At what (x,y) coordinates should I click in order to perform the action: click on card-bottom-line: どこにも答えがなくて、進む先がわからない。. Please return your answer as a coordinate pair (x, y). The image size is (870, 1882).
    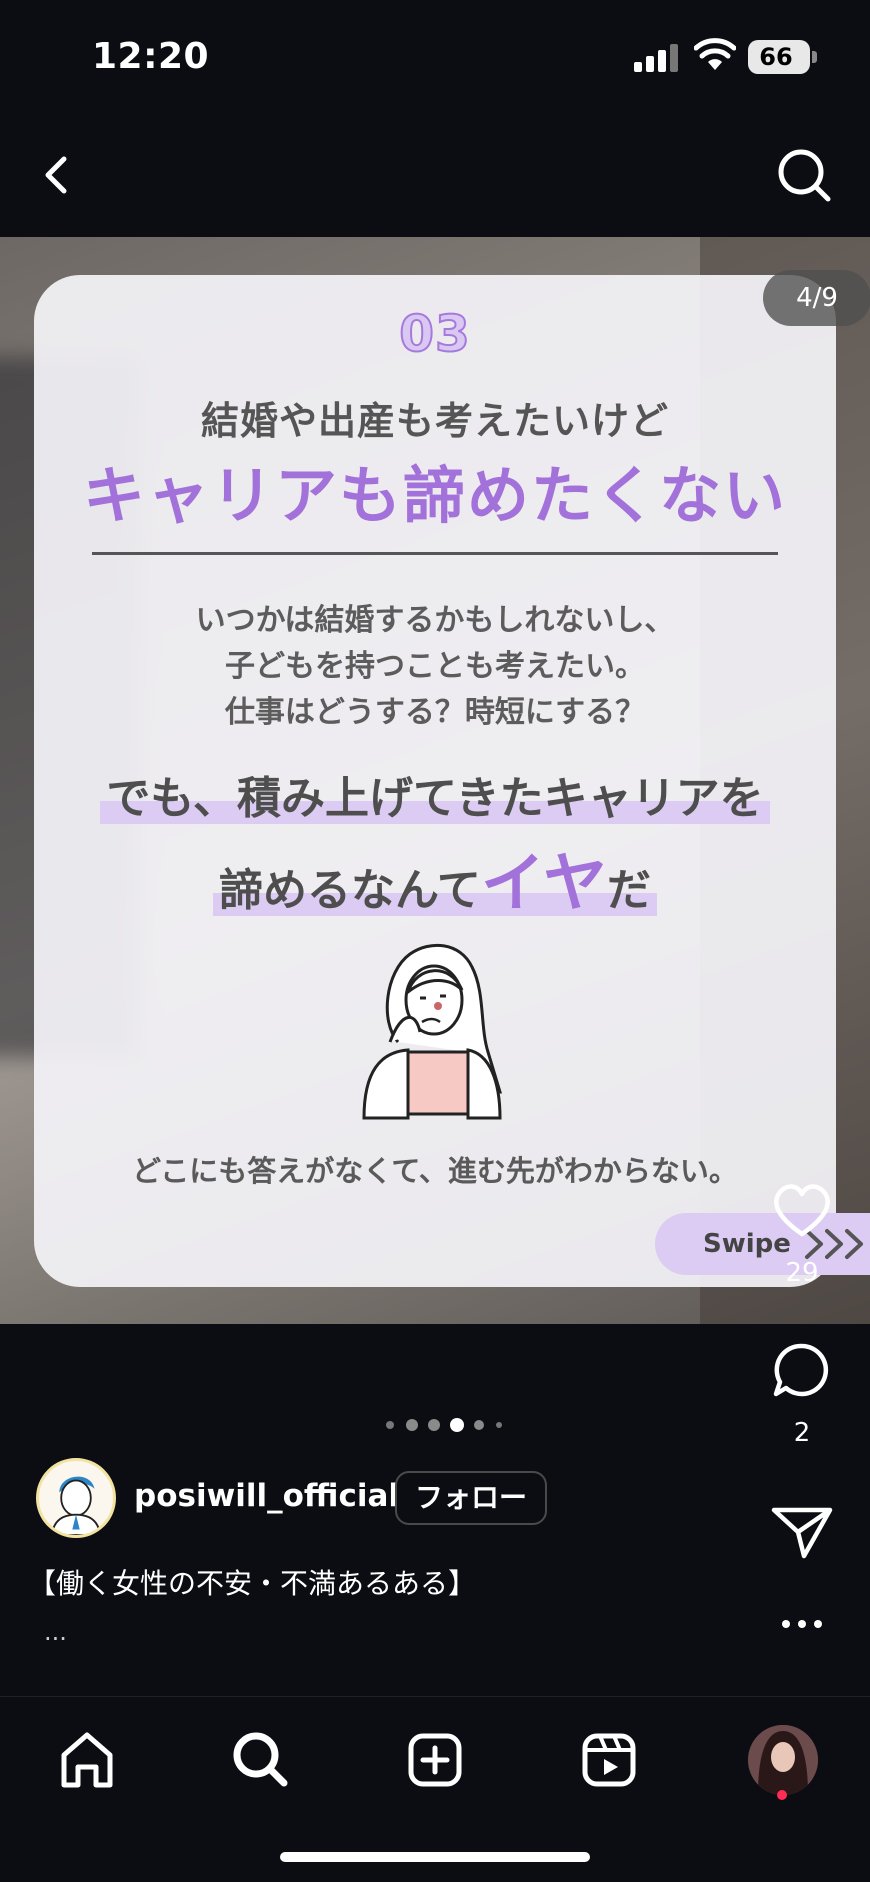
    Looking at the image, I should click on (435, 1171).